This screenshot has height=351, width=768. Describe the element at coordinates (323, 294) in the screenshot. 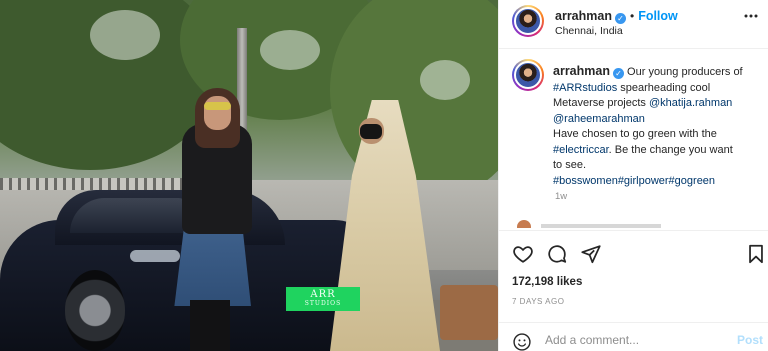

I see `plate-line1: ARR` at that location.